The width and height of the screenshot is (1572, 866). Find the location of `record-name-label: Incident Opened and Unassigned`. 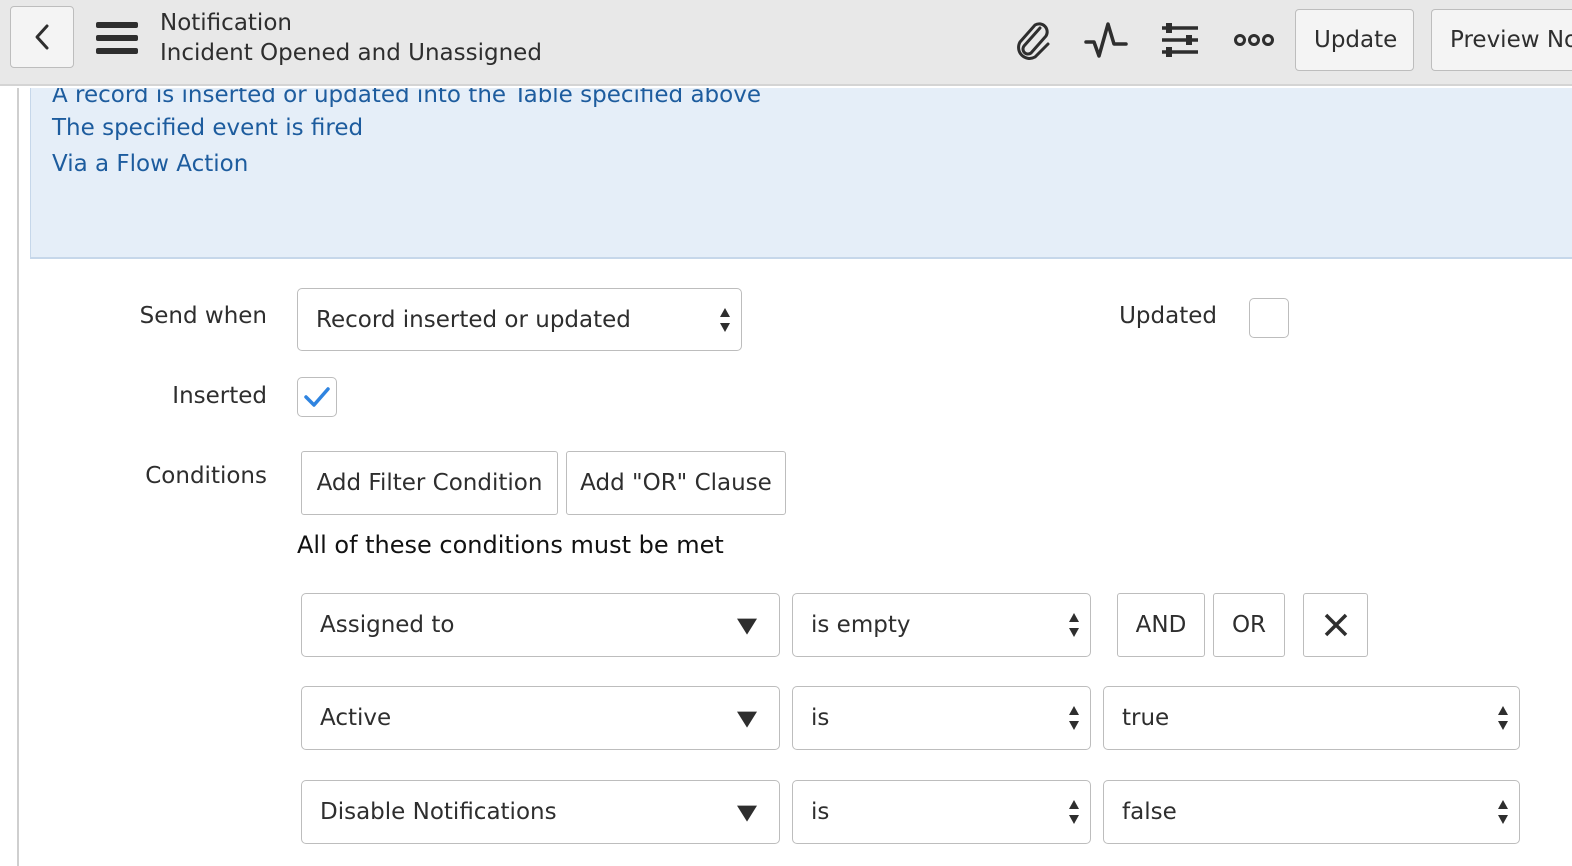

record-name-label: Incident Opened and Unassigned is located at coordinates (351, 53).